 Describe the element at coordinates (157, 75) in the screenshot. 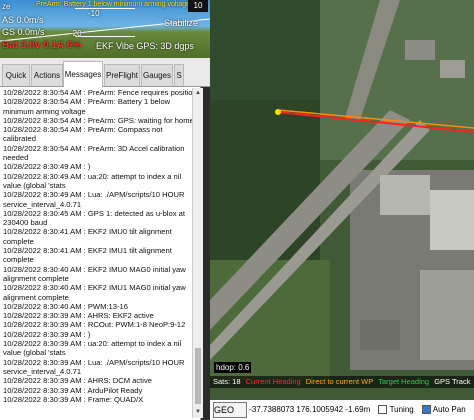

I see `tab-gauges: Gauges` at that location.